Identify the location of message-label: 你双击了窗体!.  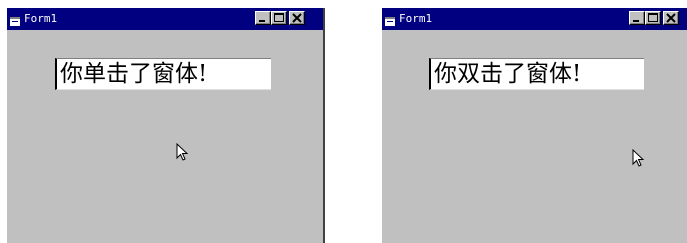
(536, 74).